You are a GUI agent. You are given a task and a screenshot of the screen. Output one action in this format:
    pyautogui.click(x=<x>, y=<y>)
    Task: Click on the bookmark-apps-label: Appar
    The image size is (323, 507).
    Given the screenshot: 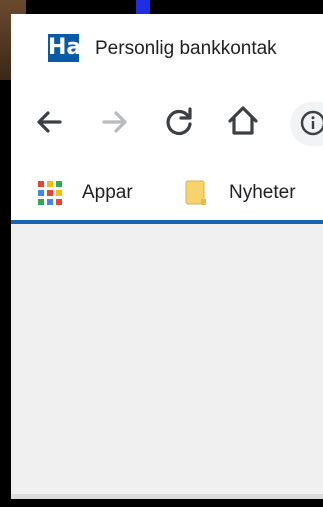 What is the action you would take?
    pyautogui.click(x=107, y=192)
    